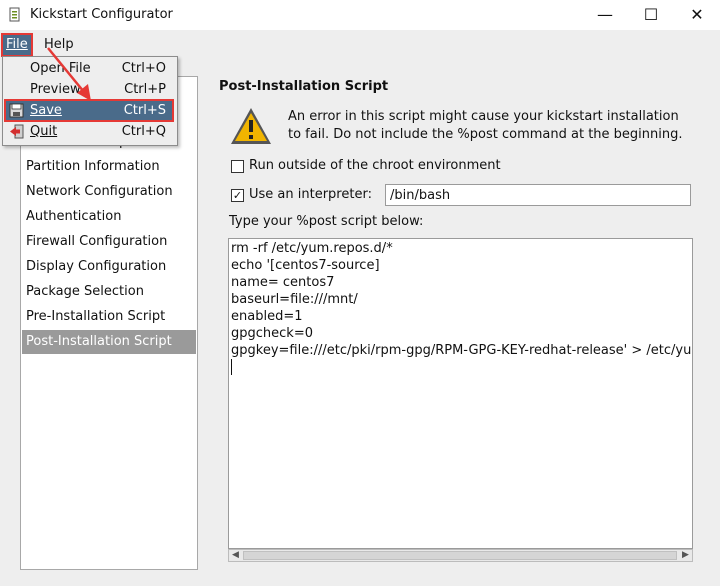 The height and width of the screenshot is (586, 720). Describe the element at coordinates (310, 194) in the screenshot. I see `interpreter-label: Use an interpreter:` at that location.